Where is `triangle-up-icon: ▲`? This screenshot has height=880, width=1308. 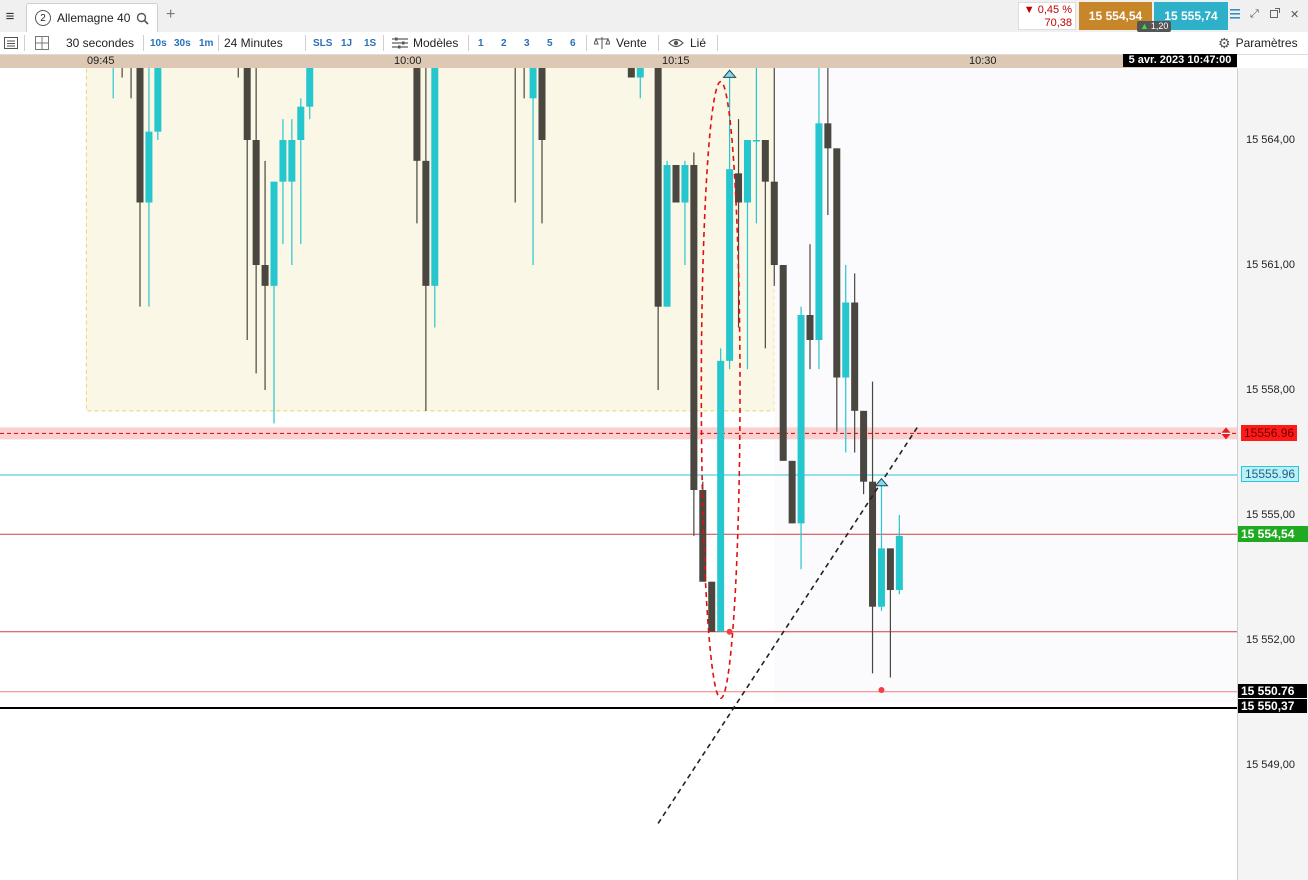 triangle-up-icon: ▲ is located at coordinates (1144, 26).